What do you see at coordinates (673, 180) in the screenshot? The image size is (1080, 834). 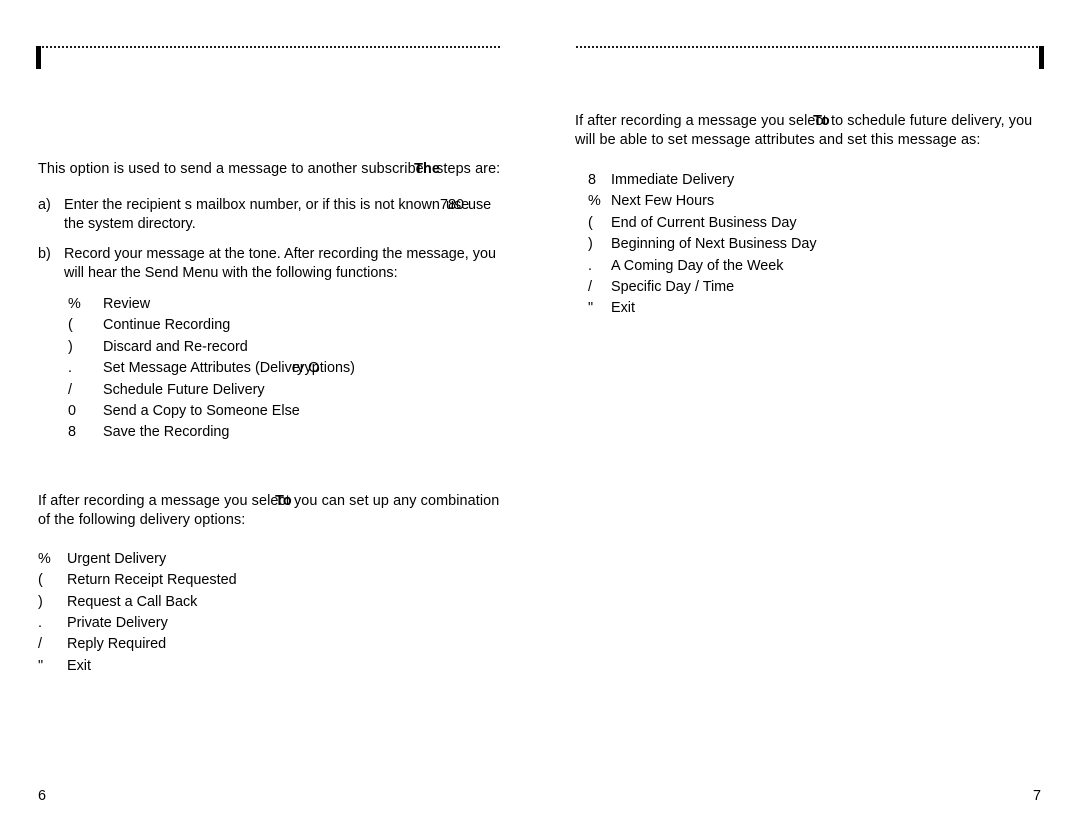 I see `key-label: Immediate Delivery` at bounding box center [673, 180].